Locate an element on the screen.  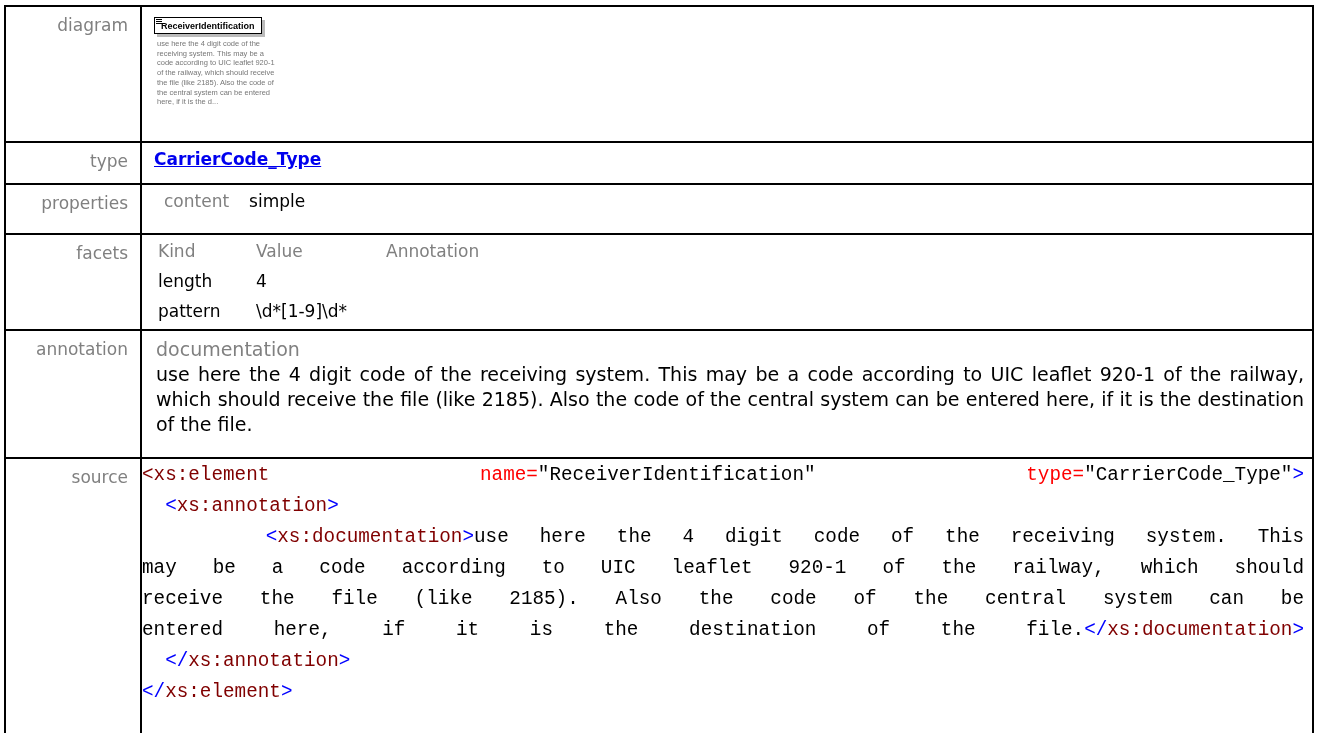
row-label: diagram is located at coordinates (92, 25).